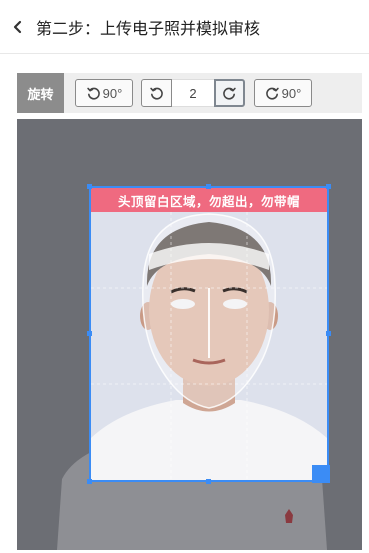 The height and width of the screenshot is (553, 369). Describe the element at coordinates (209, 200) in the screenshot. I see `head-clearance-banner: 头顶留白区域，勿超出，勿带帽` at that location.